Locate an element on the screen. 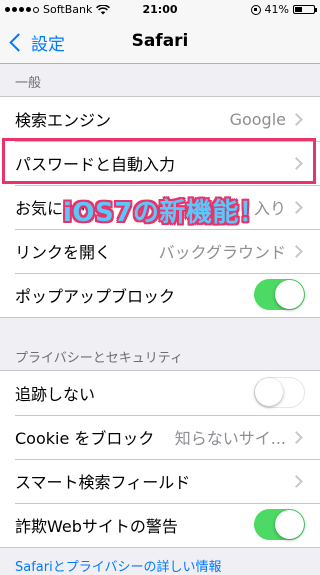  section-header-general: 一般 is located at coordinates (28, 83).